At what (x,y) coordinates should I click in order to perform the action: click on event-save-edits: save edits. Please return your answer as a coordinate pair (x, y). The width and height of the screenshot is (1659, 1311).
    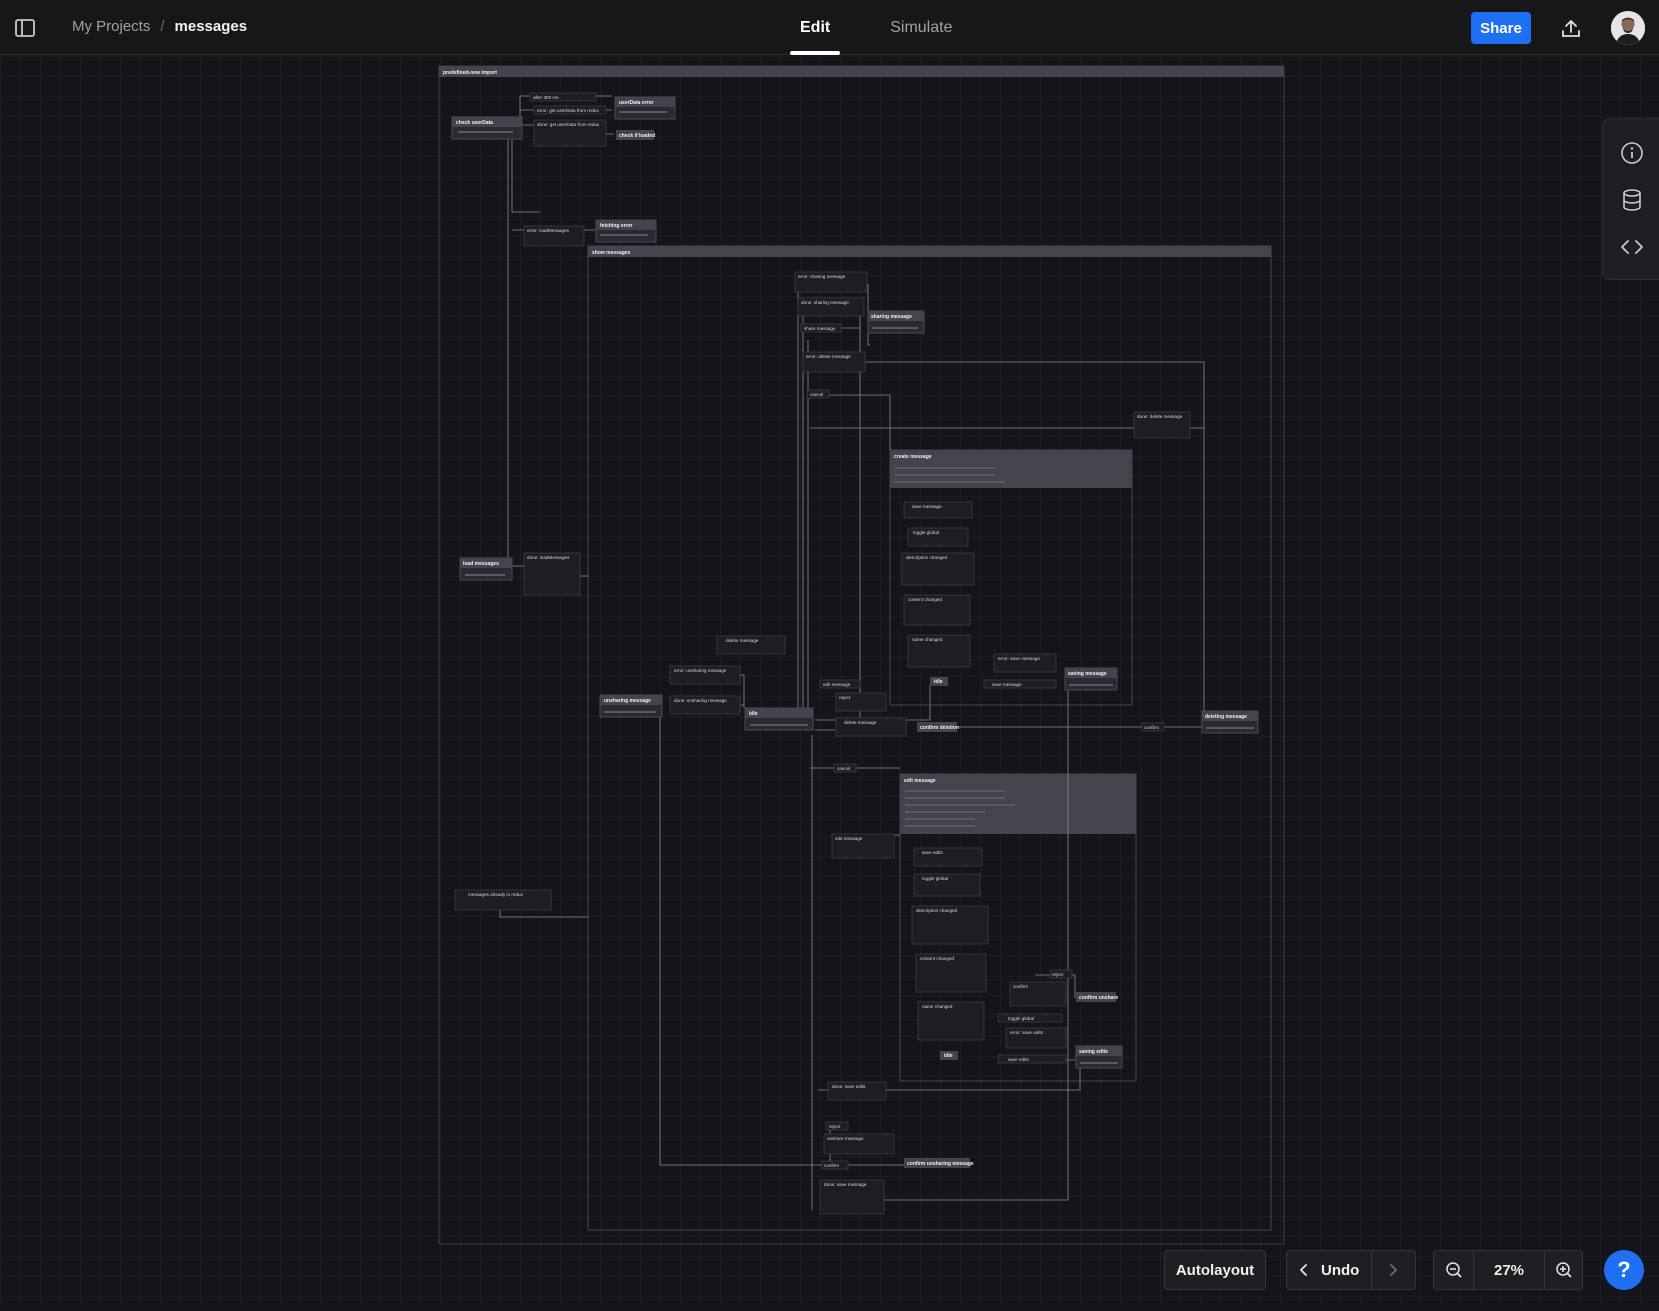
    Looking at the image, I should click on (948, 857).